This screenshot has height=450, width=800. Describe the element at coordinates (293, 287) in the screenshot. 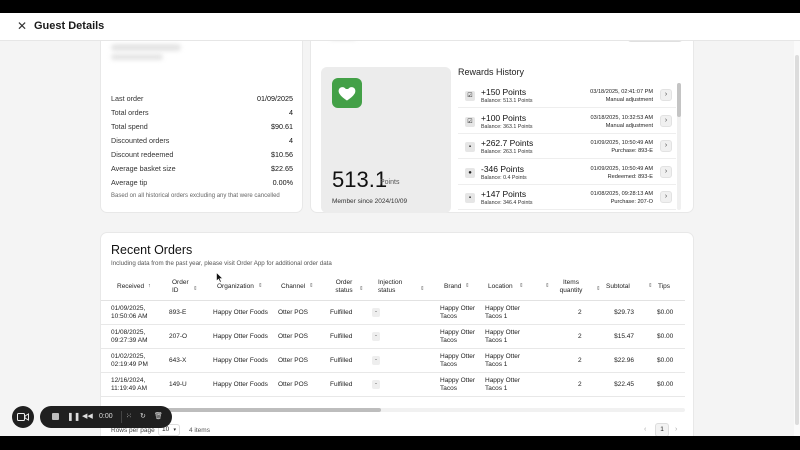

I see `col-channel: Channel` at that location.